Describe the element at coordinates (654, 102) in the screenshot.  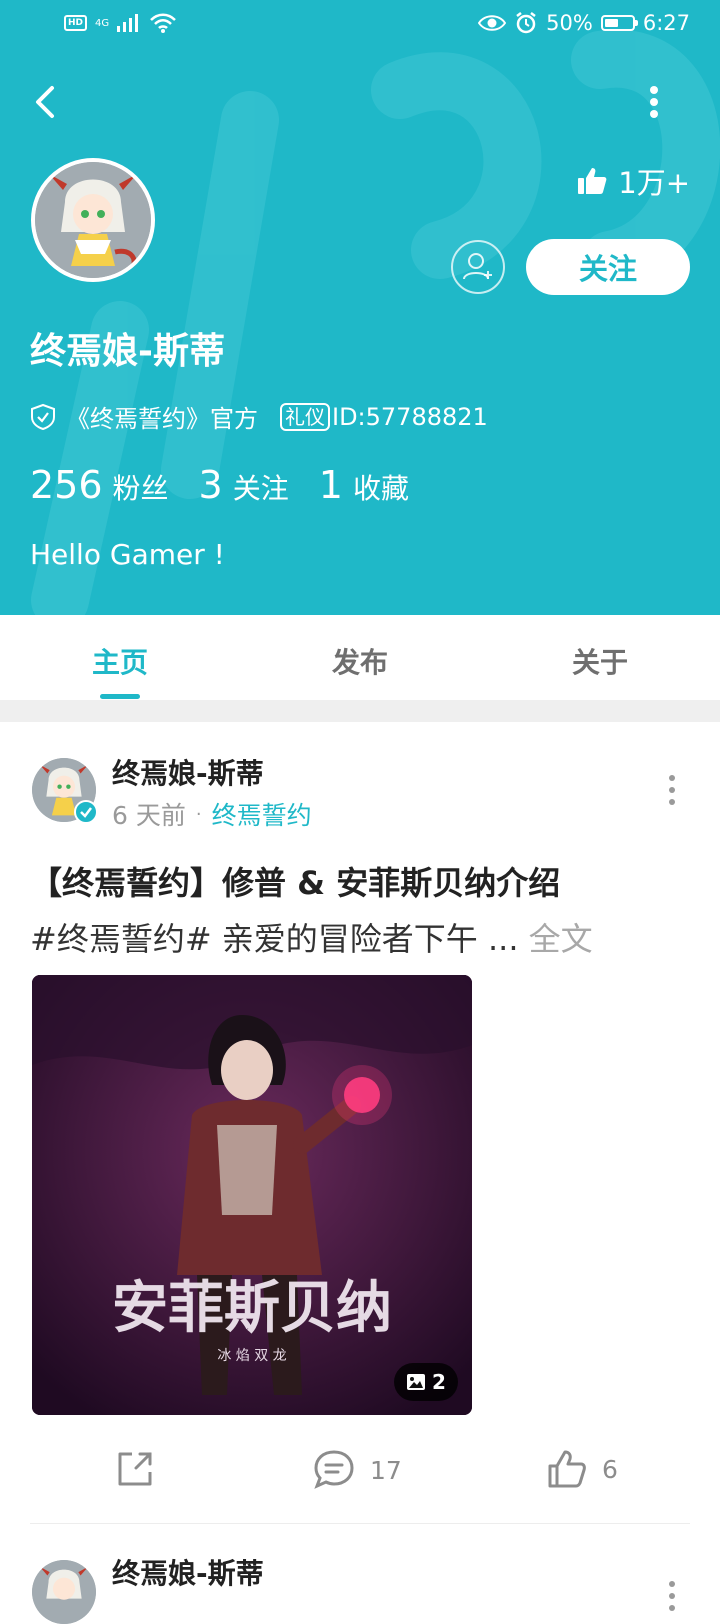
I see `more-options-button` at that location.